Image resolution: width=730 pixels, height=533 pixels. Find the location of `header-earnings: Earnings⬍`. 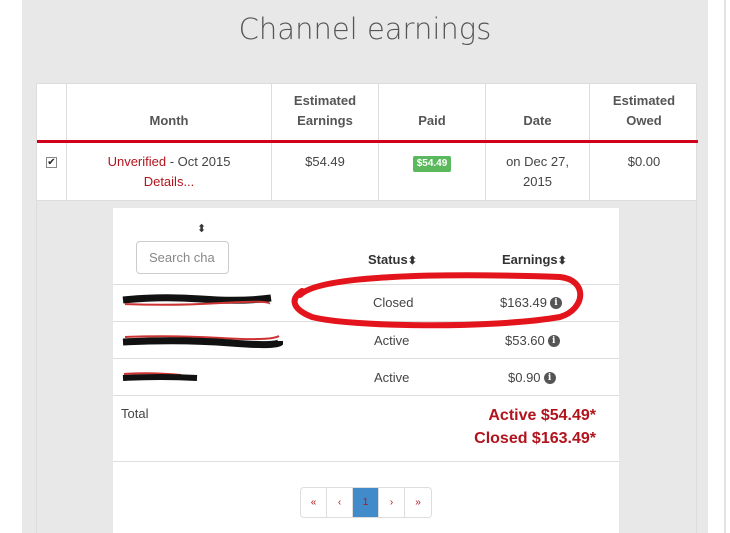

header-earnings: Earnings⬍ is located at coordinates (534, 259).